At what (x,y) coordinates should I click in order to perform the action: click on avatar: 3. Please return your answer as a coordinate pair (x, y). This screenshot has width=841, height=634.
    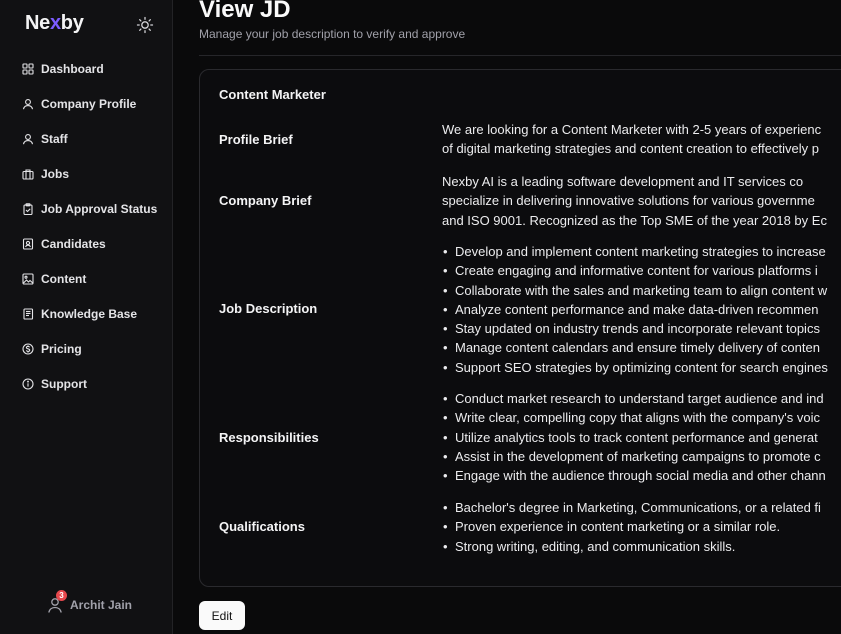
    Looking at the image, I should click on (56, 602).